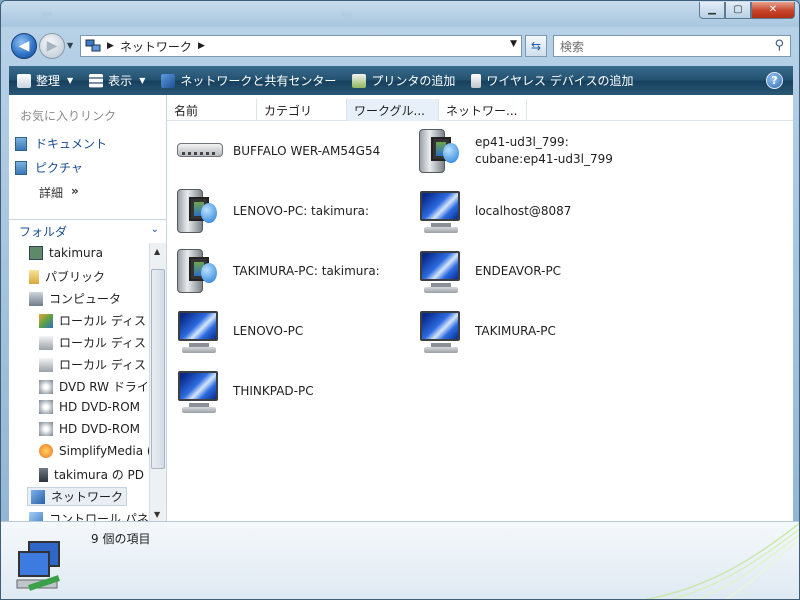 Image resolution: width=800 pixels, height=600 pixels. Describe the element at coordinates (89, 407) in the screenshot. I see `tree-item-hd-dvd-1: HD DVD-ROM` at that location.